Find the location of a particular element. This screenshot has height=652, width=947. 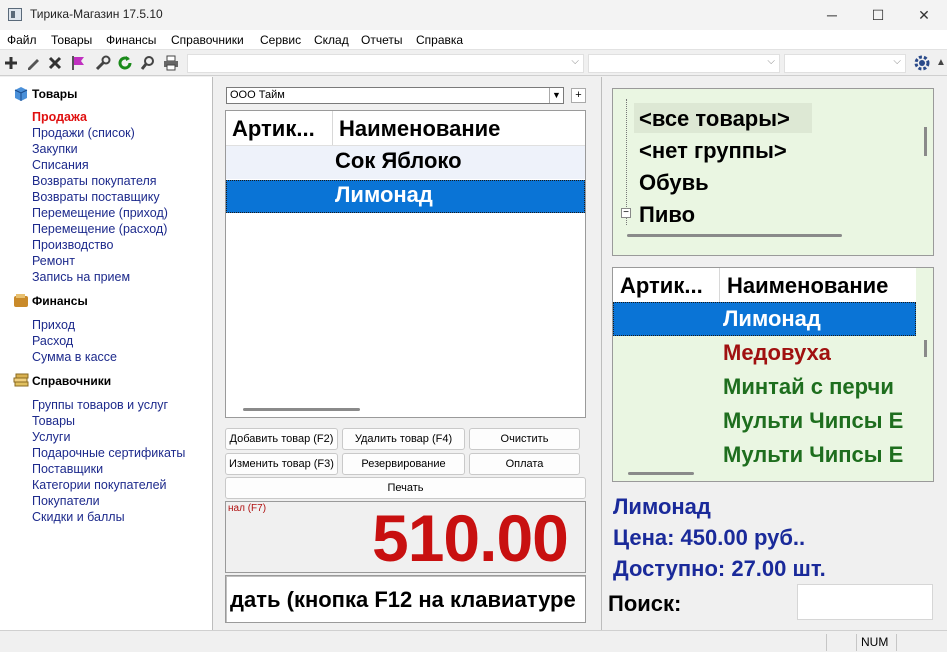

delete-icon is located at coordinates (55, 63).